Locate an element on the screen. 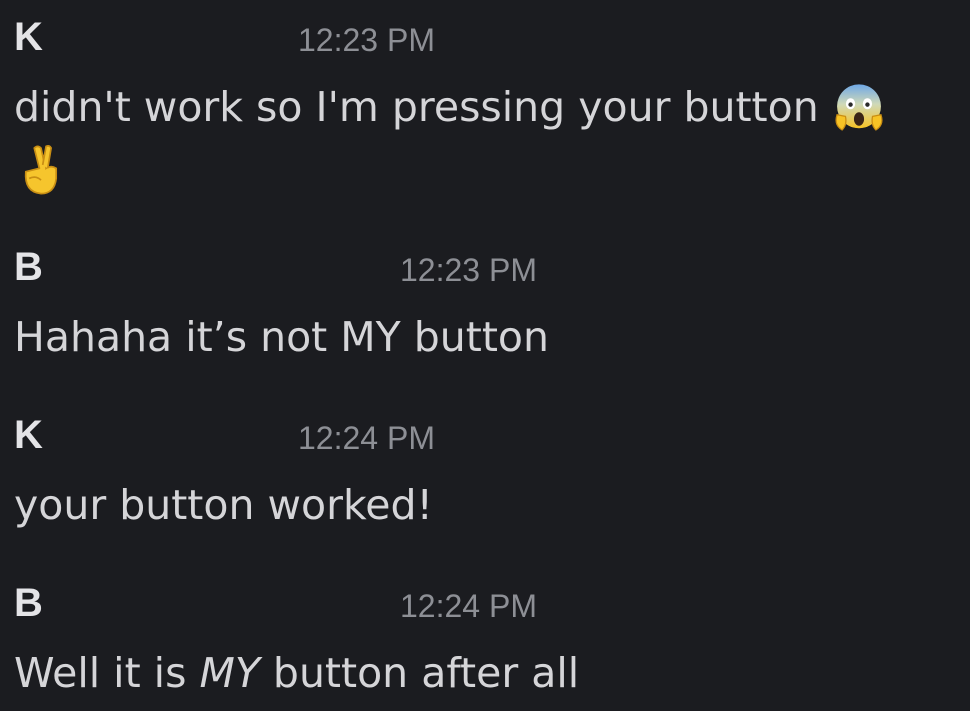 This screenshot has width=970, height=711. message-text: your button worked! is located at coordinates (223, 505).